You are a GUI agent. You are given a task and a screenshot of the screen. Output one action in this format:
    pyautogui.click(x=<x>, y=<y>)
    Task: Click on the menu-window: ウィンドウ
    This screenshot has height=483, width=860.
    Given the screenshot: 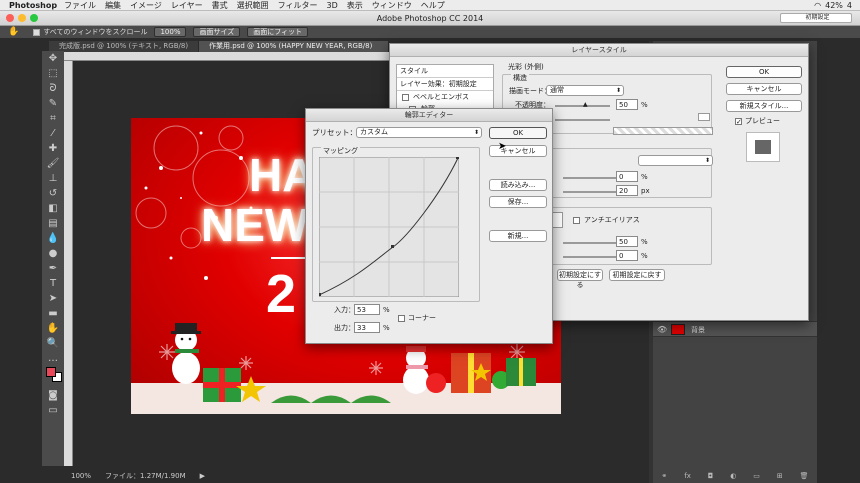 What is the action you would take?
    pyautogui.click(x=392, y=5)
    